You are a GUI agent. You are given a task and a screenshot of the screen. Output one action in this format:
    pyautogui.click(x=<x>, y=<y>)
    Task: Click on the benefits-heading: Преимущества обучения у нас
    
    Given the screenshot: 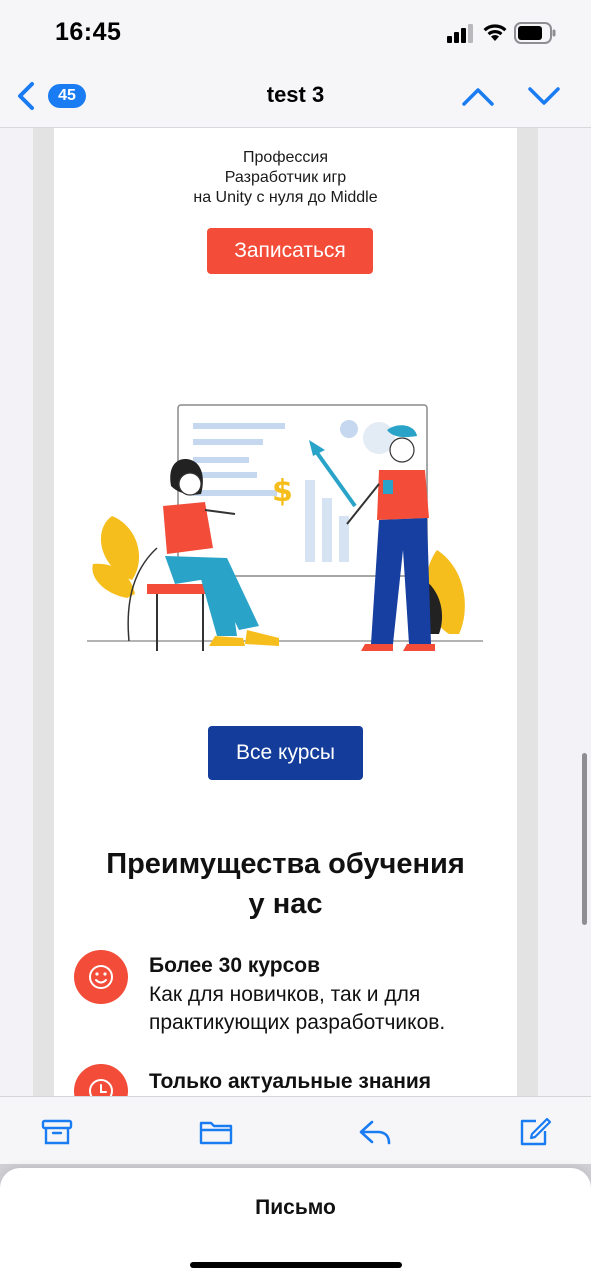 What is the action you would take?
    pyautogui.click(x=285, y=884)
    